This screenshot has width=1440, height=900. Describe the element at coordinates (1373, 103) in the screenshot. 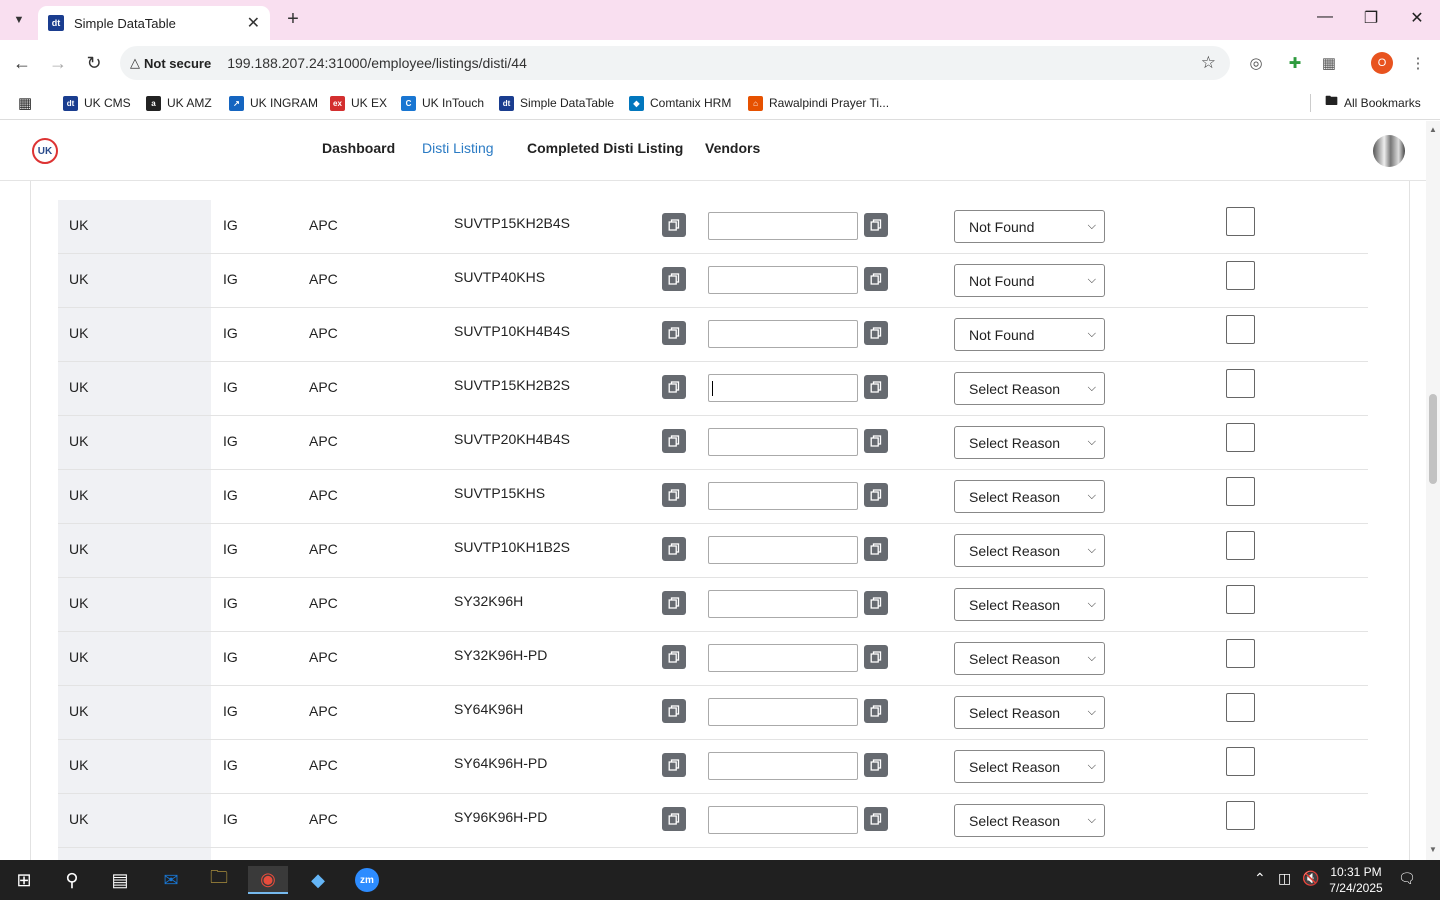

I see `all-bookmarks: 🖿 All Bookmarks` at that location.